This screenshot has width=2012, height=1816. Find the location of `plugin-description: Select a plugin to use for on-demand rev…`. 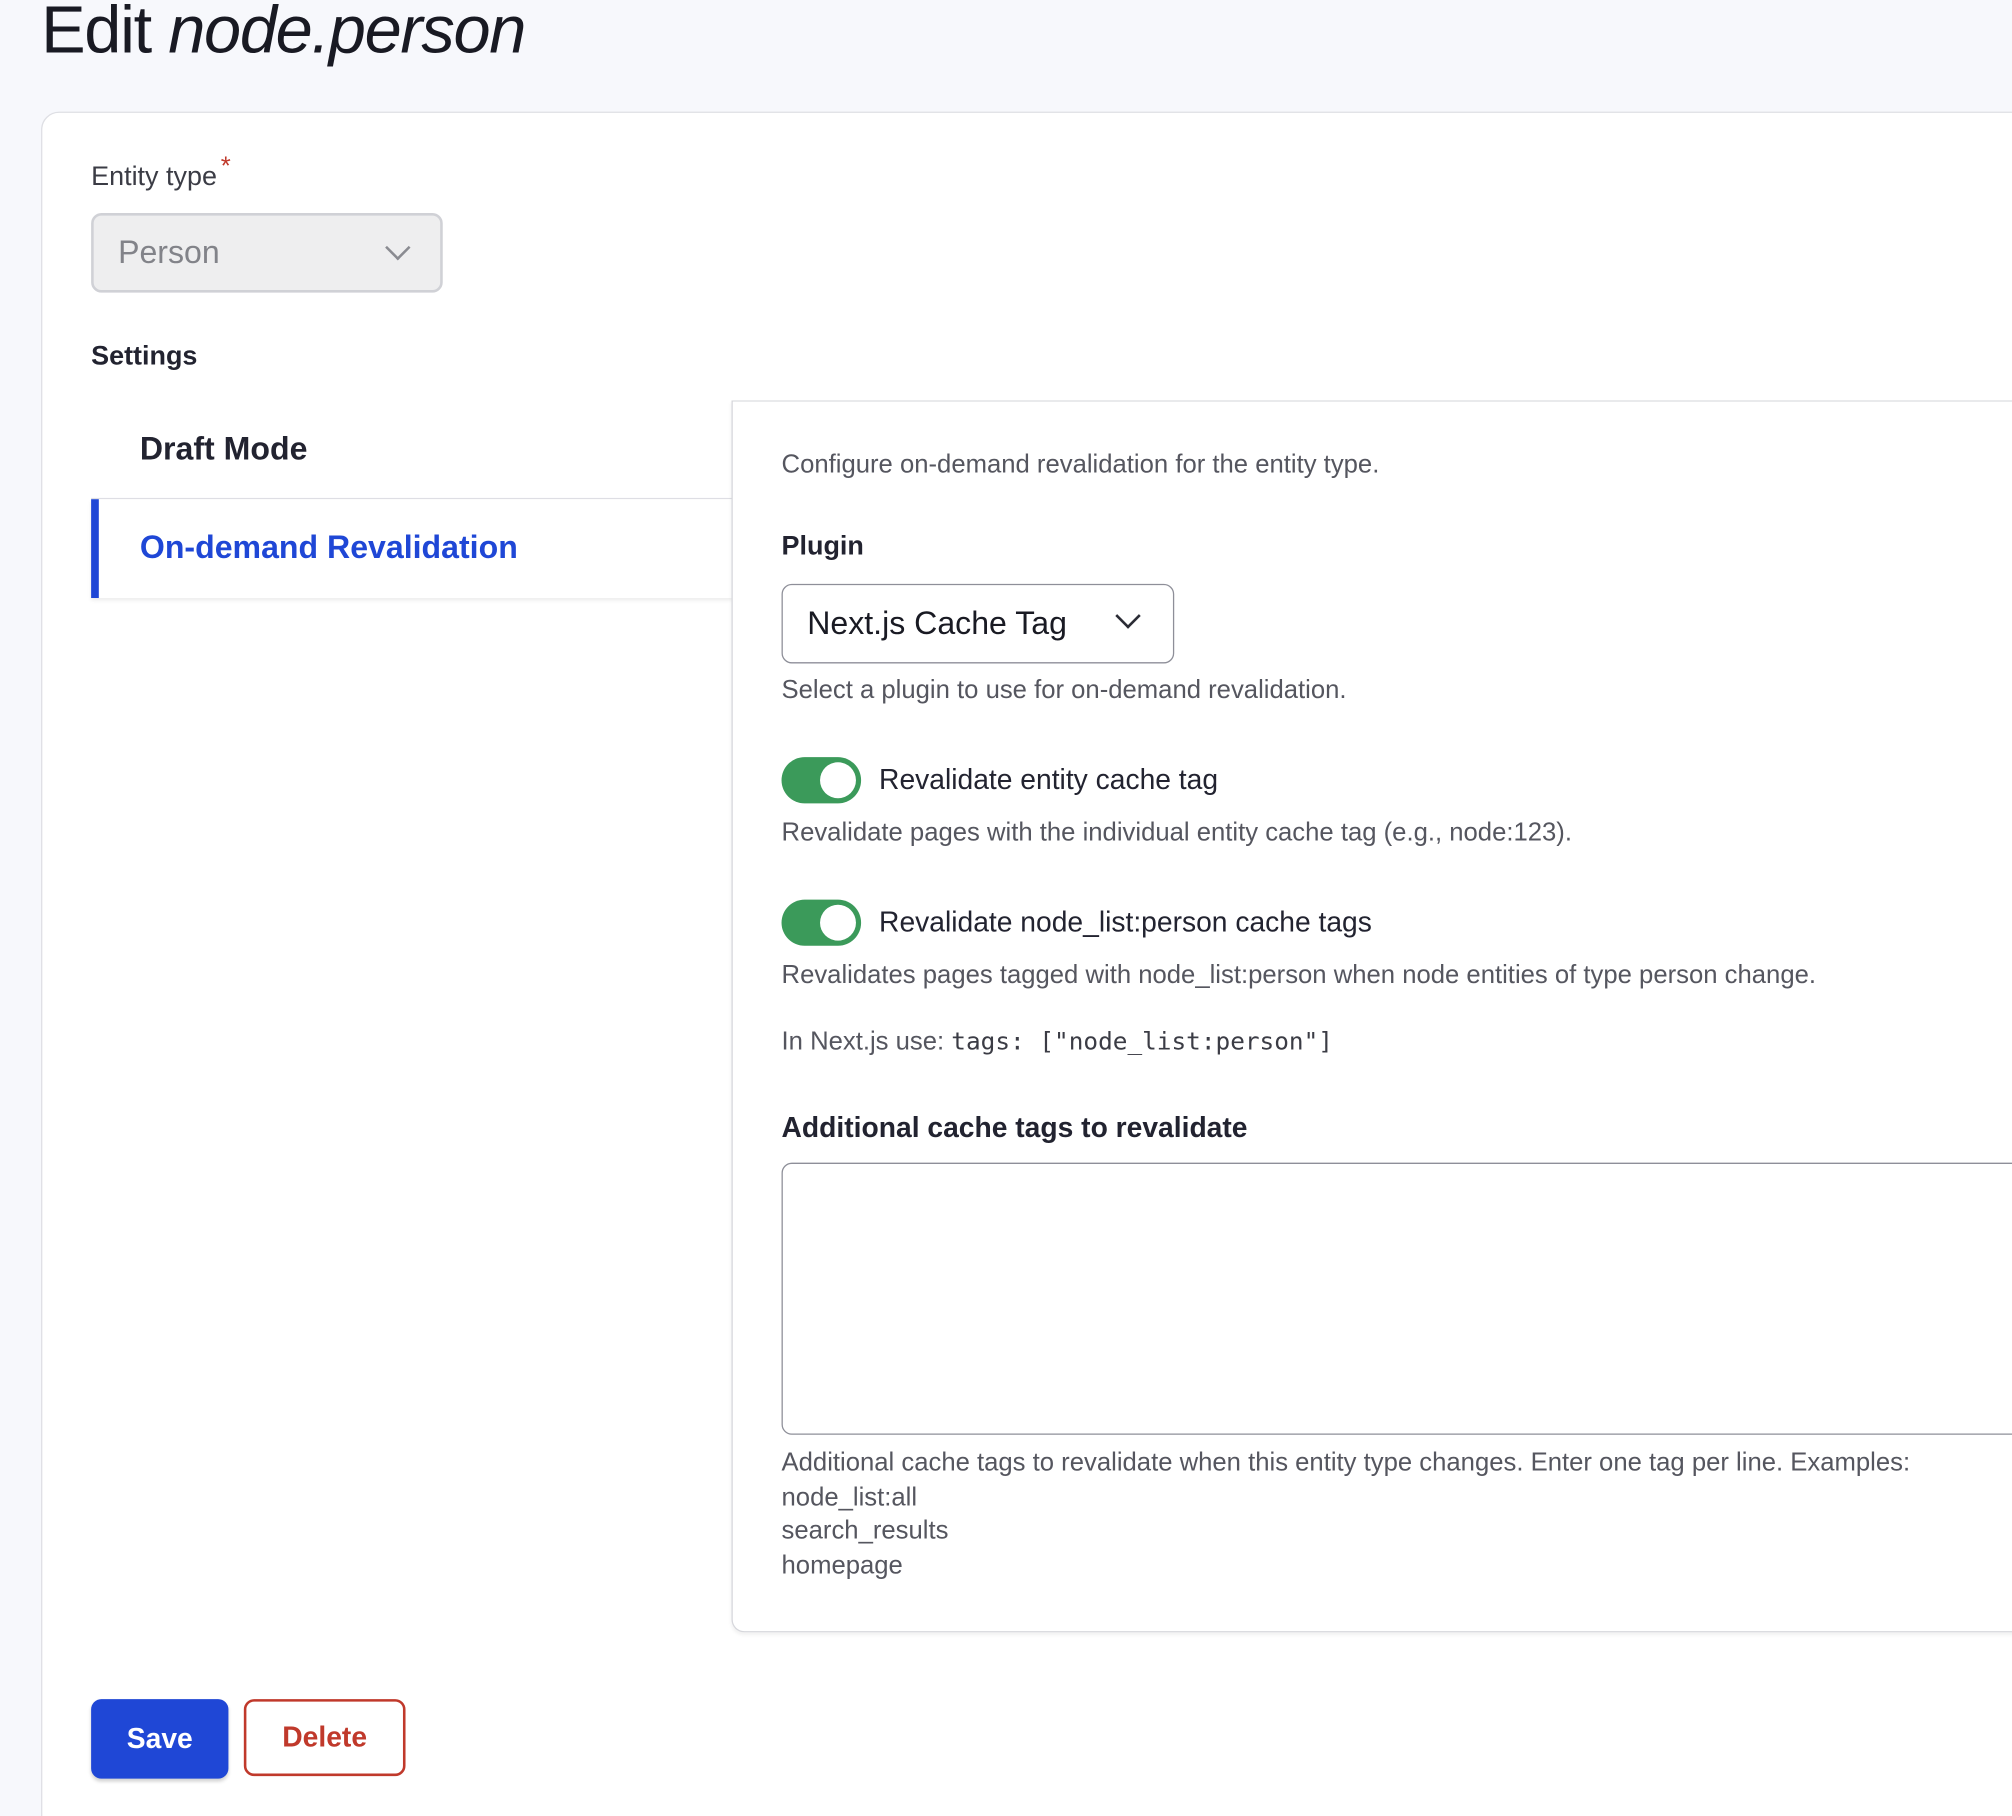

plugin-description: Select a plugin to use for on-demand rev… is located at coordinates (1064, 690).